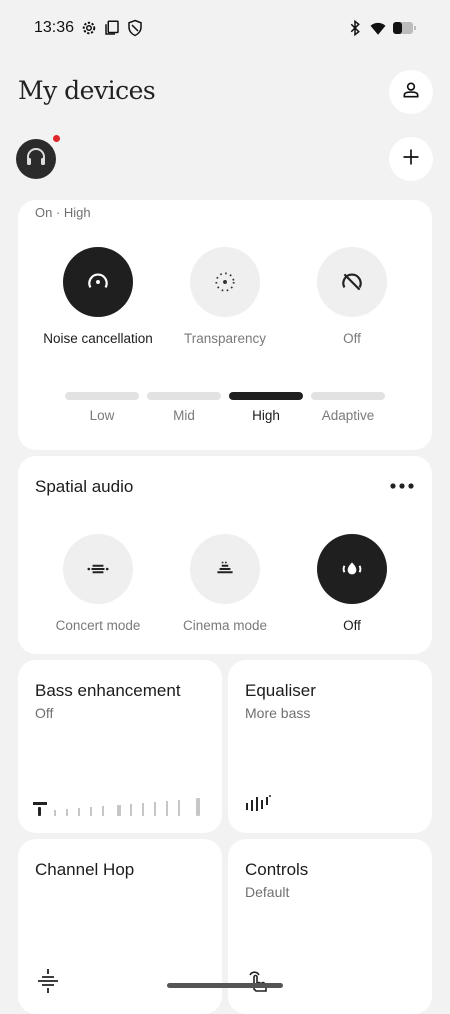 This screenshot has height=1014, width=450. I want to click on spatial-cinema-mode: Cinema mode, so click(225, 583).